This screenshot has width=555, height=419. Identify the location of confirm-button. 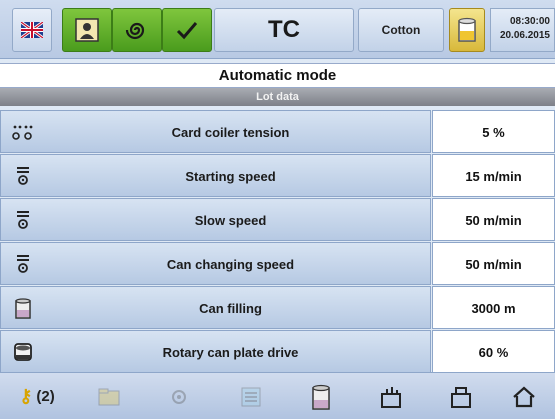
(187, 30).